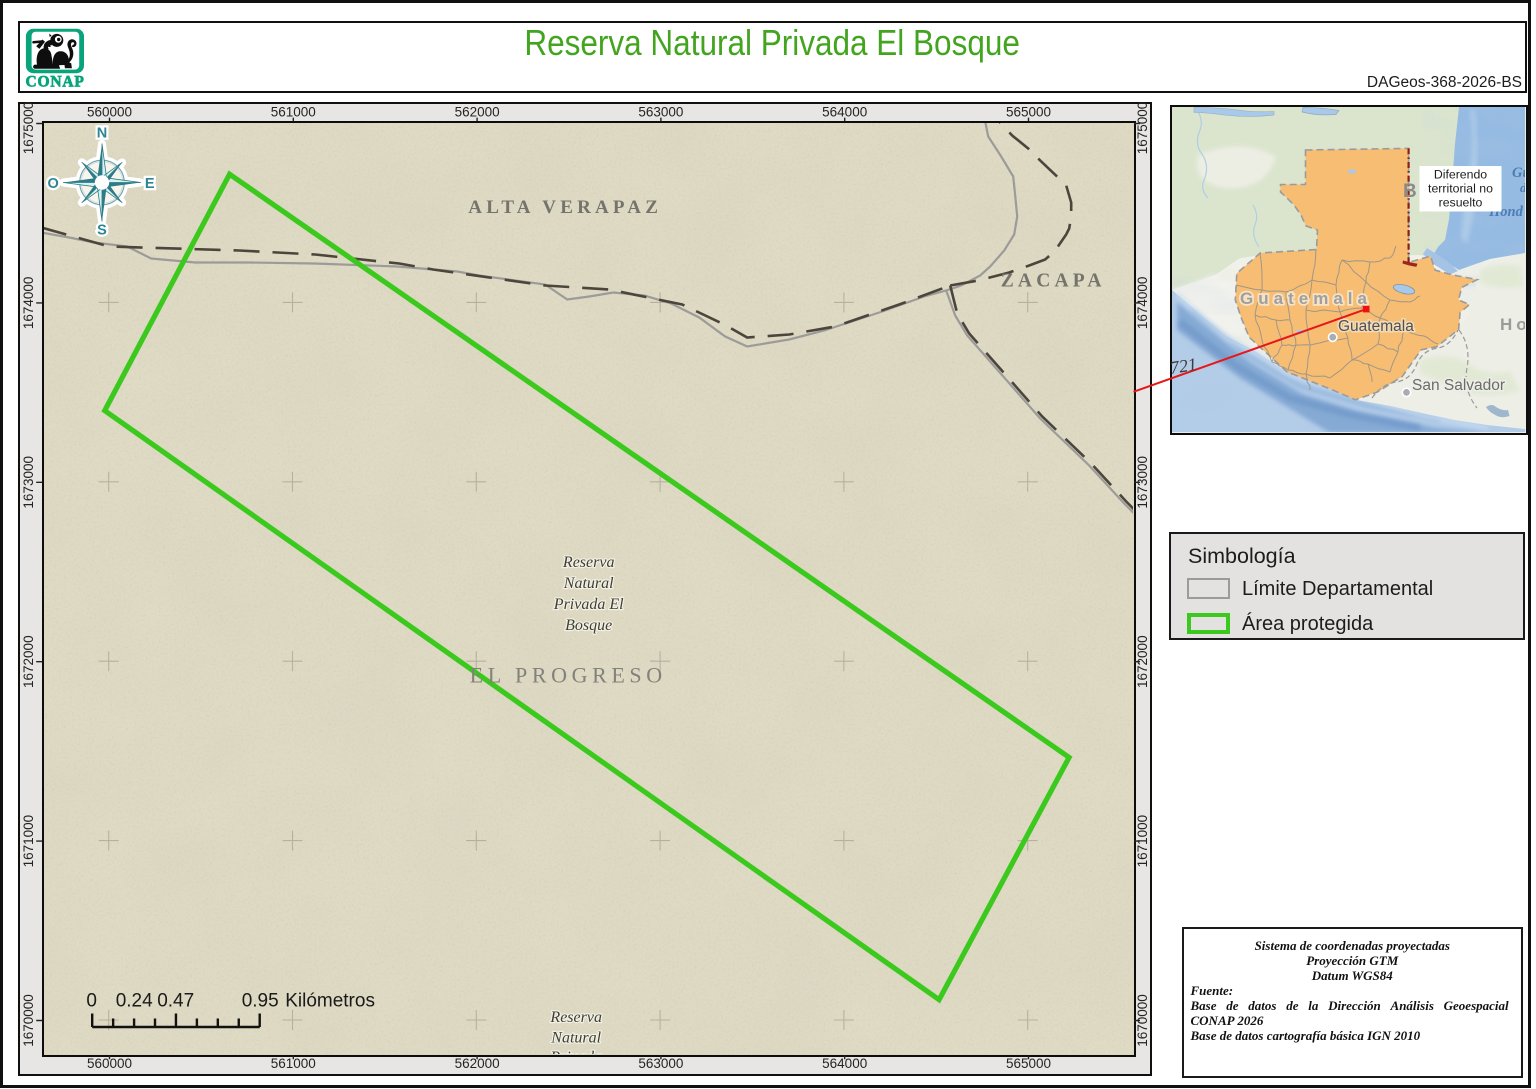 This screenshot has width=1536, height=1089. I want to click on svg-text: San Salvador, so click(1458, 385).